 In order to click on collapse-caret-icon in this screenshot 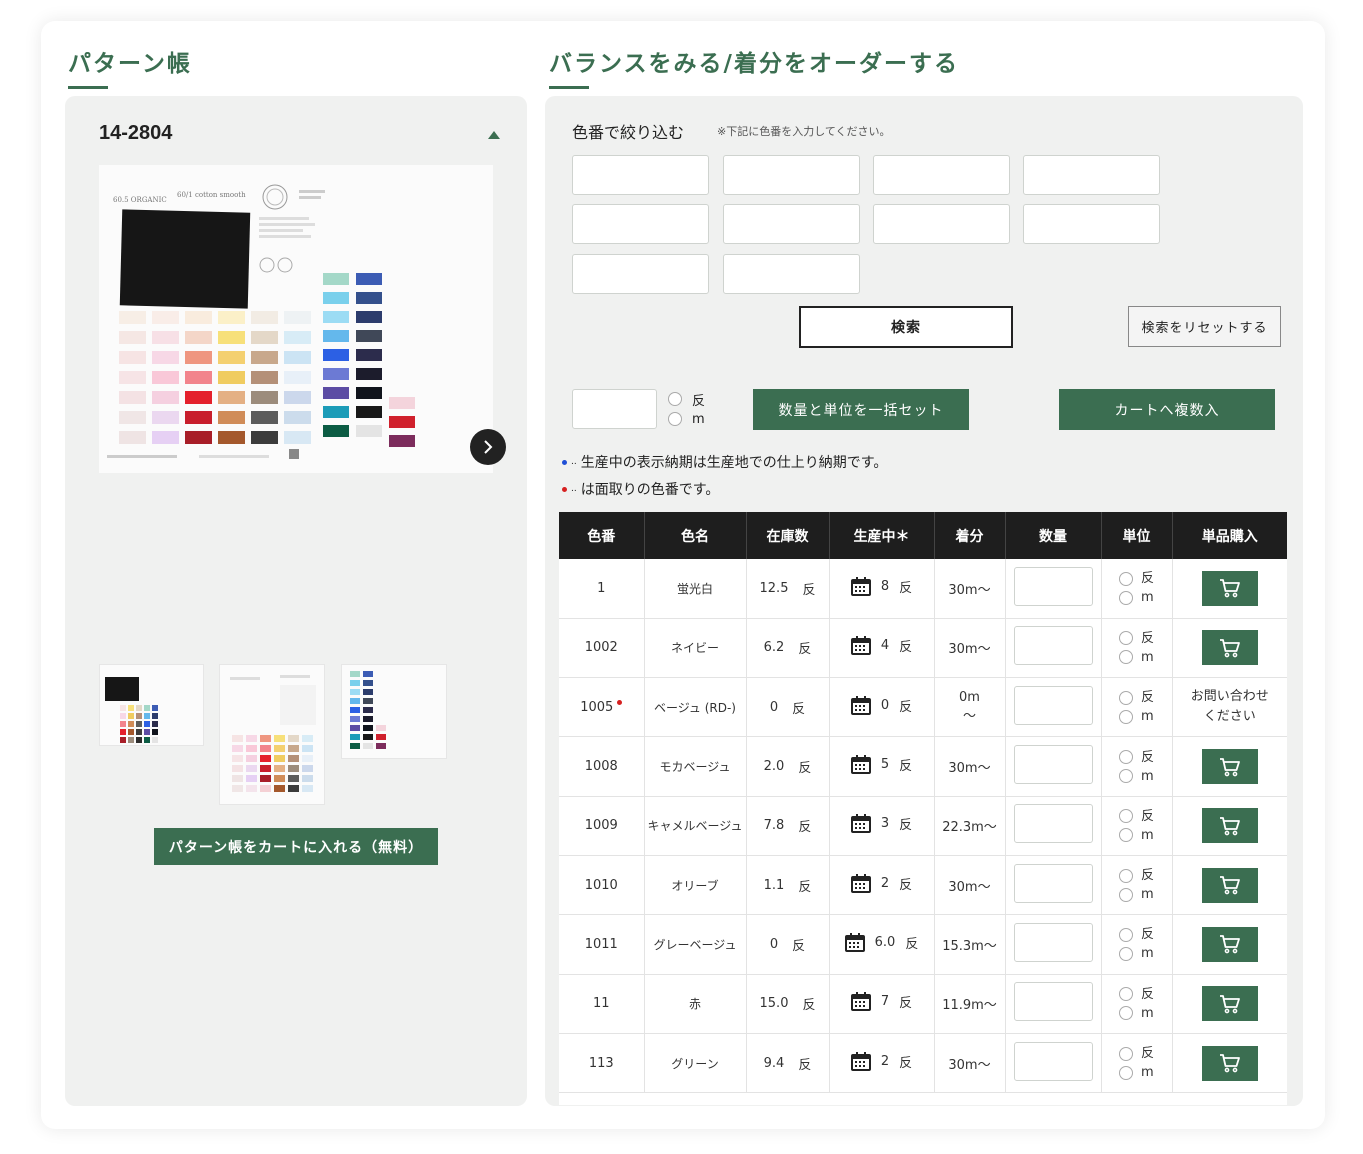, I will do `click(494, 135)`.